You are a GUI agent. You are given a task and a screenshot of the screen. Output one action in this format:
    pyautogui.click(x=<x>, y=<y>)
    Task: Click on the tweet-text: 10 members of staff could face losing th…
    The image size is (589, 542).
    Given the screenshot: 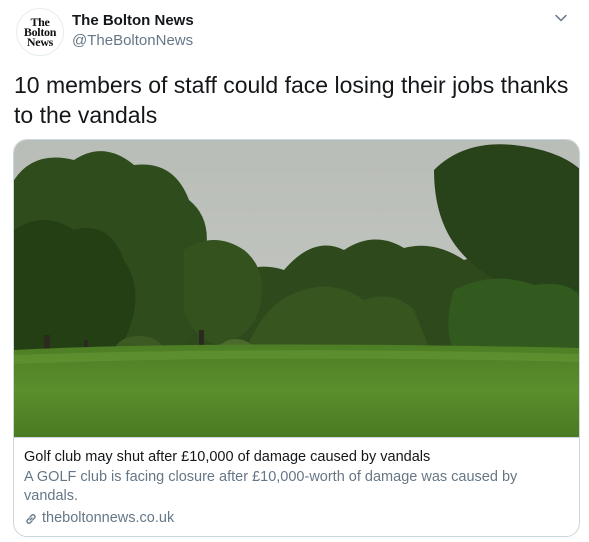 What is the action you would take?
    pyautogui.click(x=291, y=100)
    